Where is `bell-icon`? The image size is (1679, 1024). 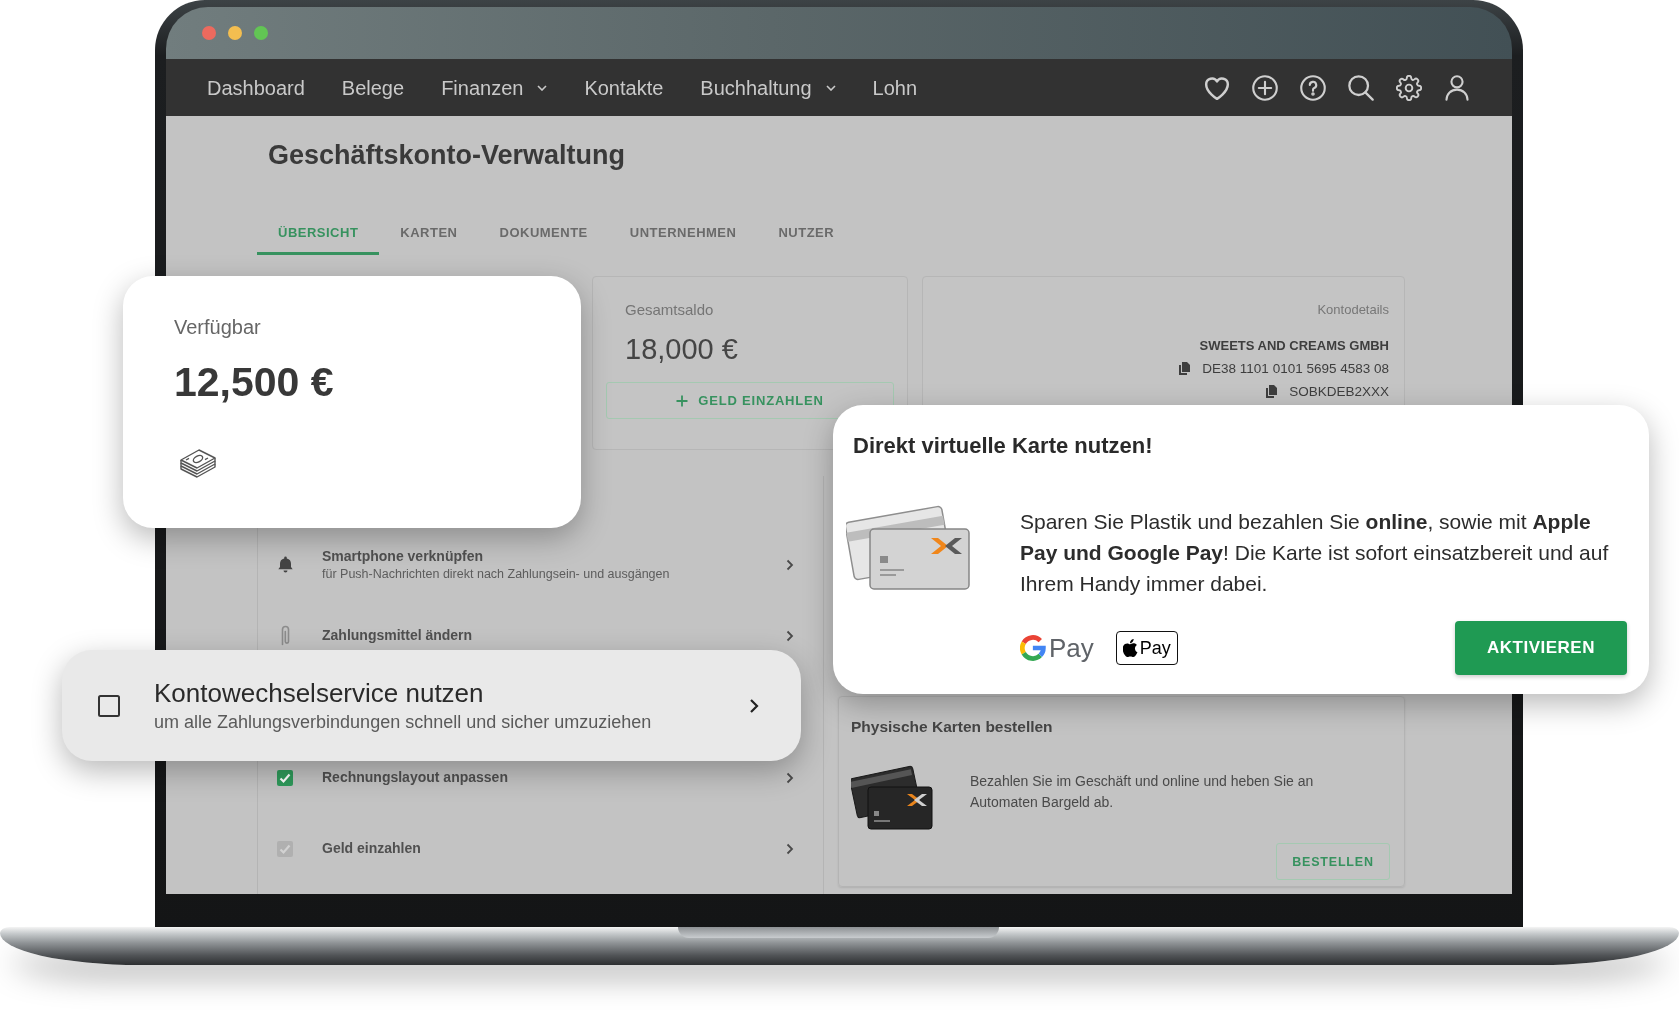
bell-icon is located at coordinates (285, 564).